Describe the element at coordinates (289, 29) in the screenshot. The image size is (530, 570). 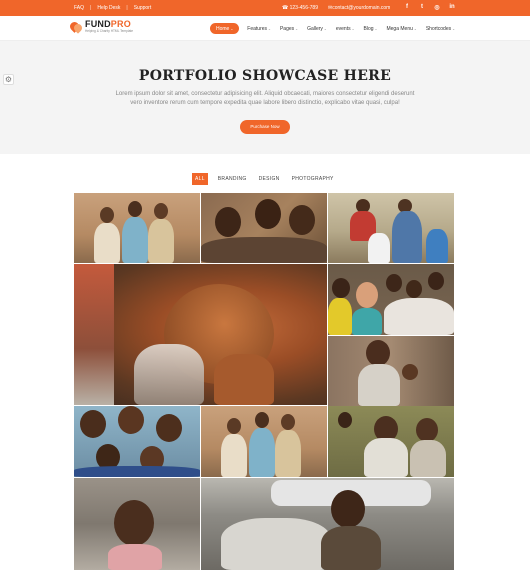
I see `nav-pages: Pages⌄` at that location.